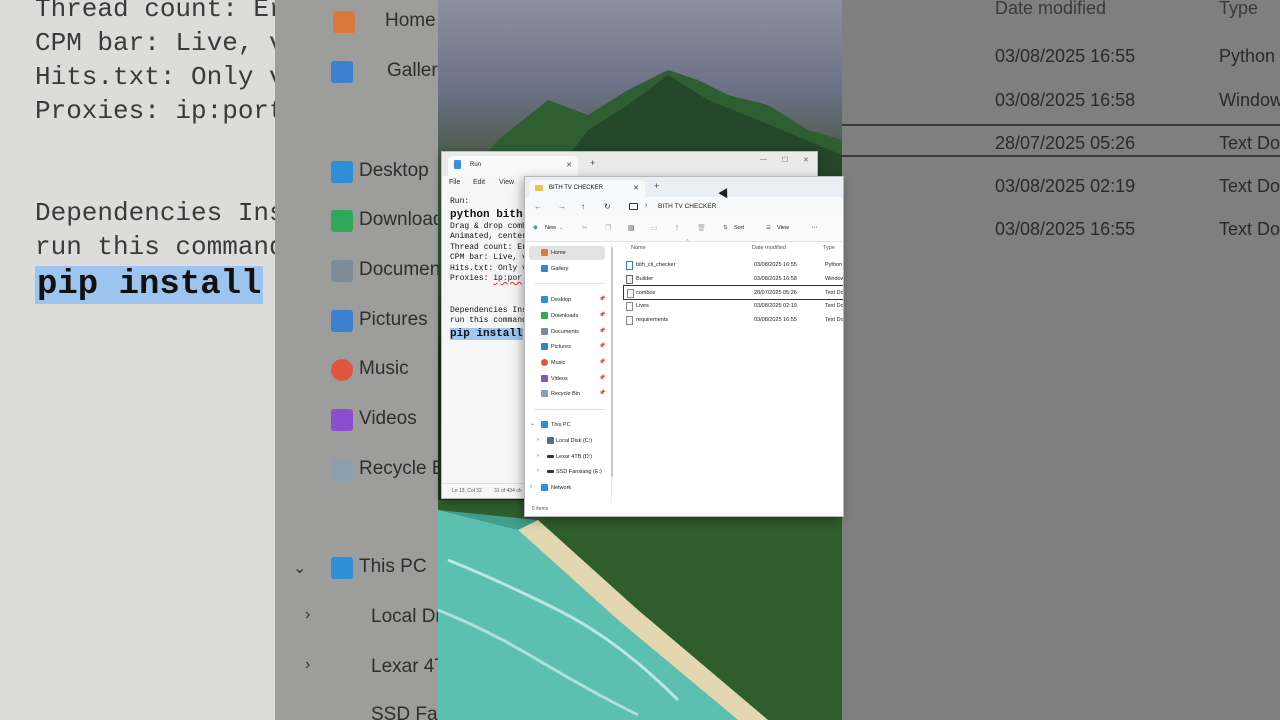 This screenshot has height=720, width=1280. What do you see at coordinates (567, 472) in the screenshot?
I see `sidebar-item-ssd: › SSD Fanxiang (E:)` at bounding box center [567, 472].